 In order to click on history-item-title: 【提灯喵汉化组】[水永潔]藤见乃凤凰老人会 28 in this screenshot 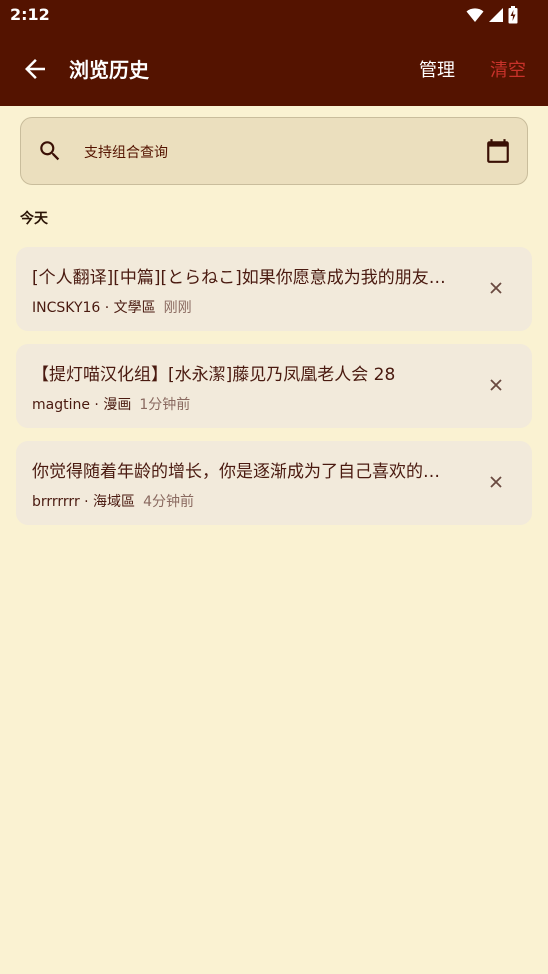, I will do `click(214, 375)`.